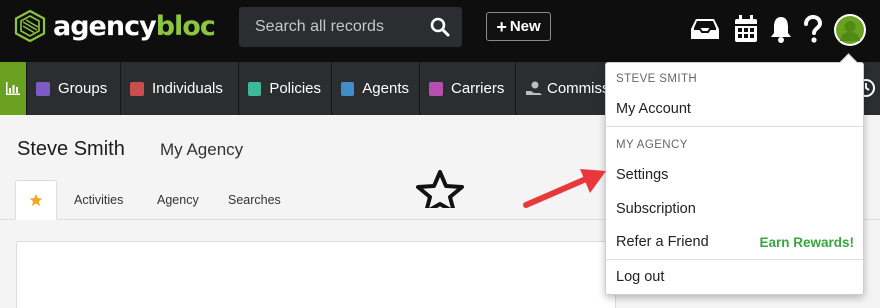  I want to click on new-button: + New, so click(518, 26).